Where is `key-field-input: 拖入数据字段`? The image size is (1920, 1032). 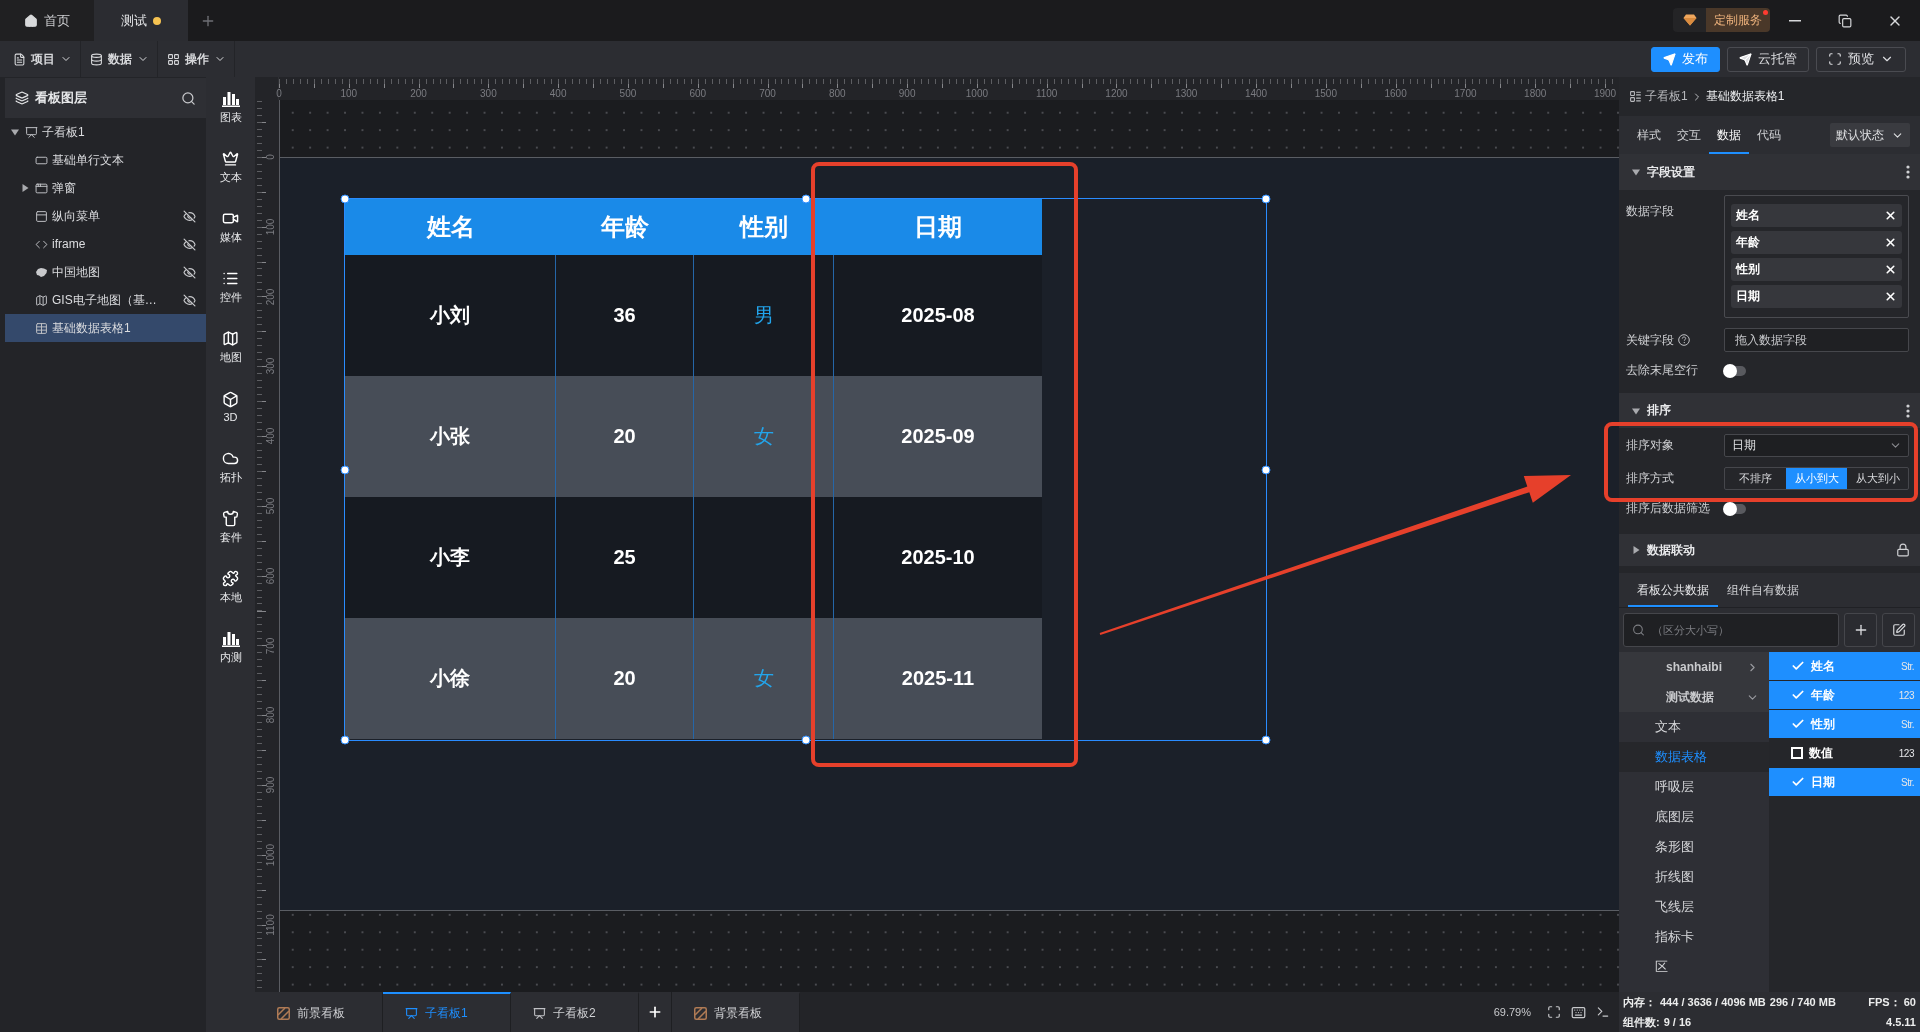 key-field-input: 拖入数据字段 is located at coordinates (1816, 340).